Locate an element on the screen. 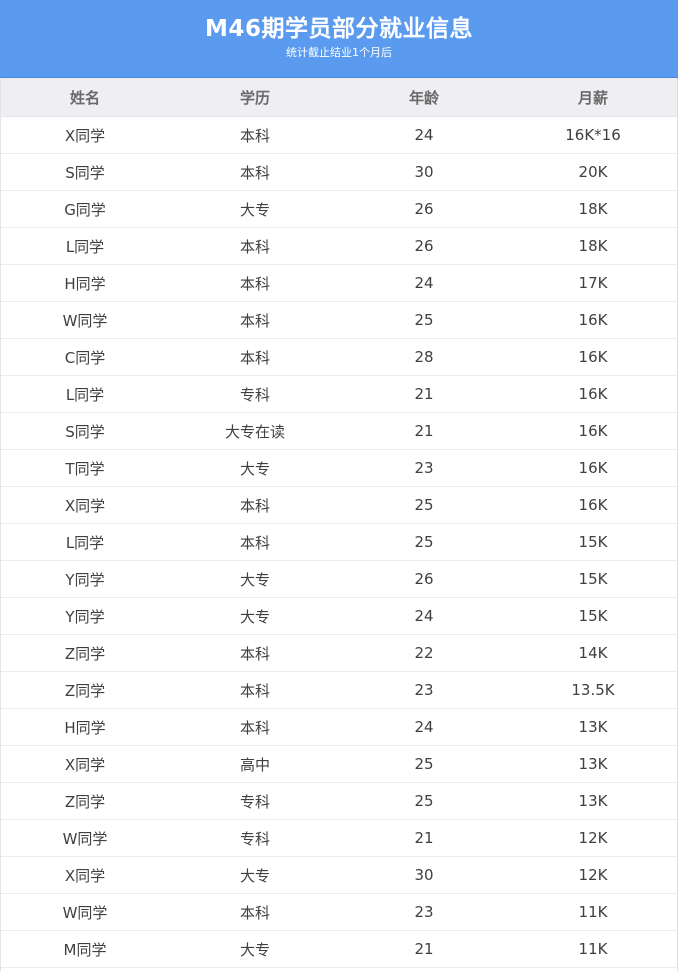 The height and width of the screenshot is (971, 678). column-header-salary: 月薪 is located at coordinates (593, 97).